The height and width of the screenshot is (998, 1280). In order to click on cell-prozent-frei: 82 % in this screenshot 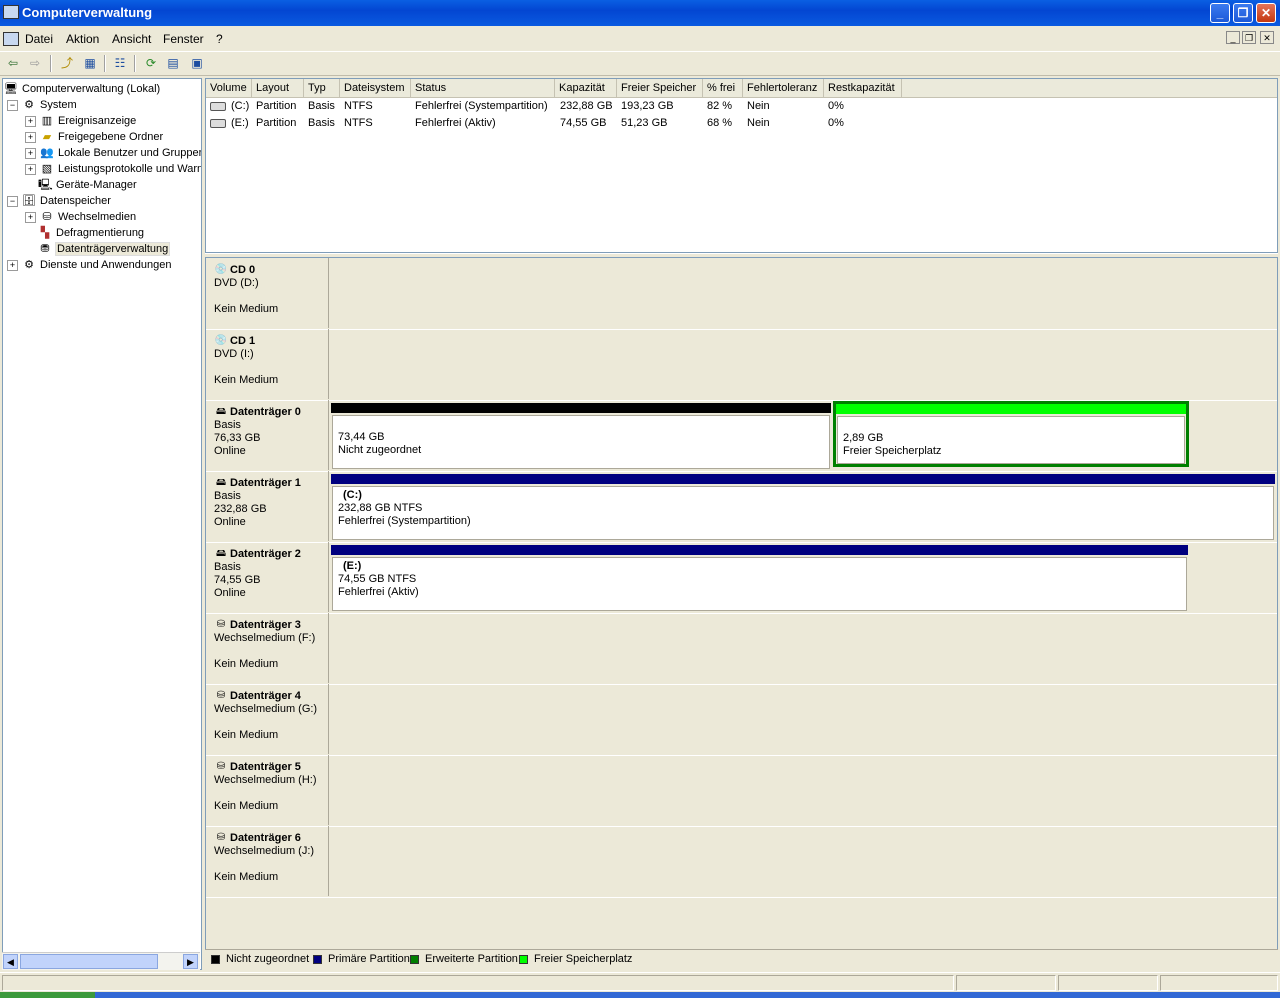, I will do `click(720, 106)`.